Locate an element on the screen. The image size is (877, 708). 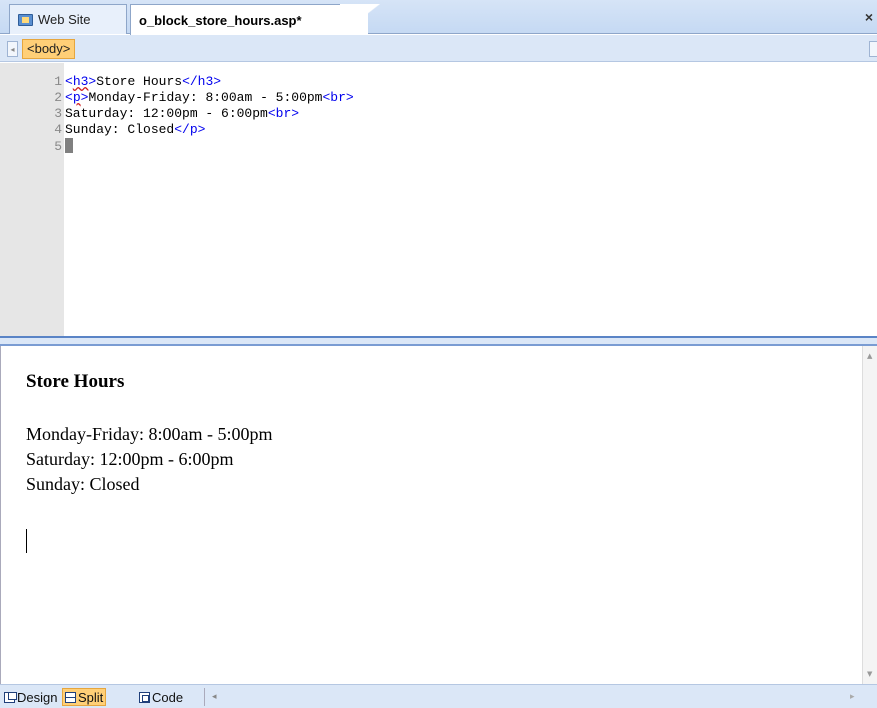
scroll-left-icon: ◂ is located at coordinates (214, 696).